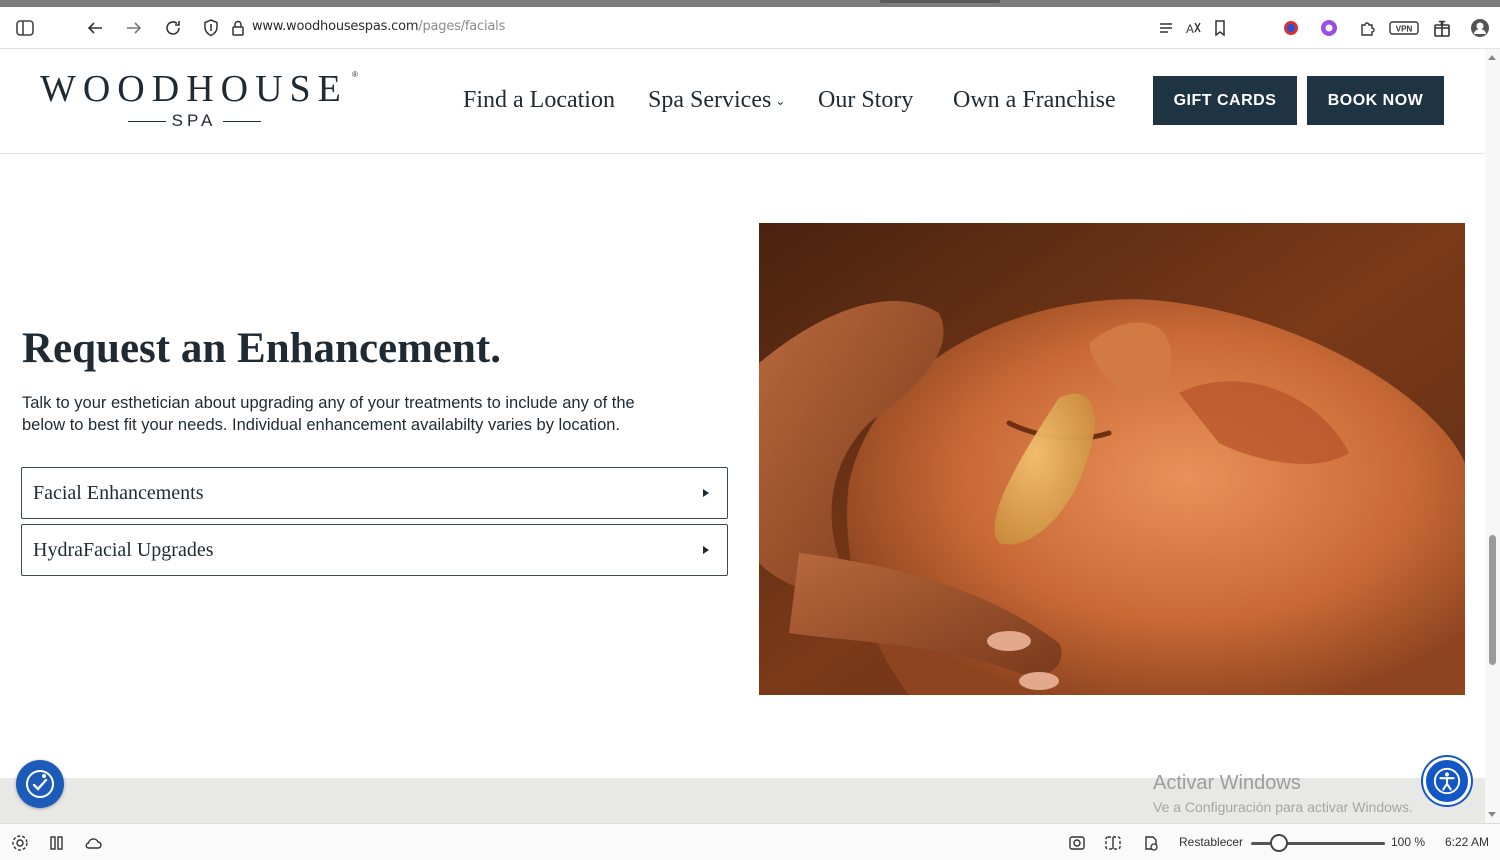 This screenshot has width=1500, height=860. What do you see at coordinates (194, 89) in the screenshot?
I see `logo-wordmark: WOODHOUSE` at bounding box center [194, 89].